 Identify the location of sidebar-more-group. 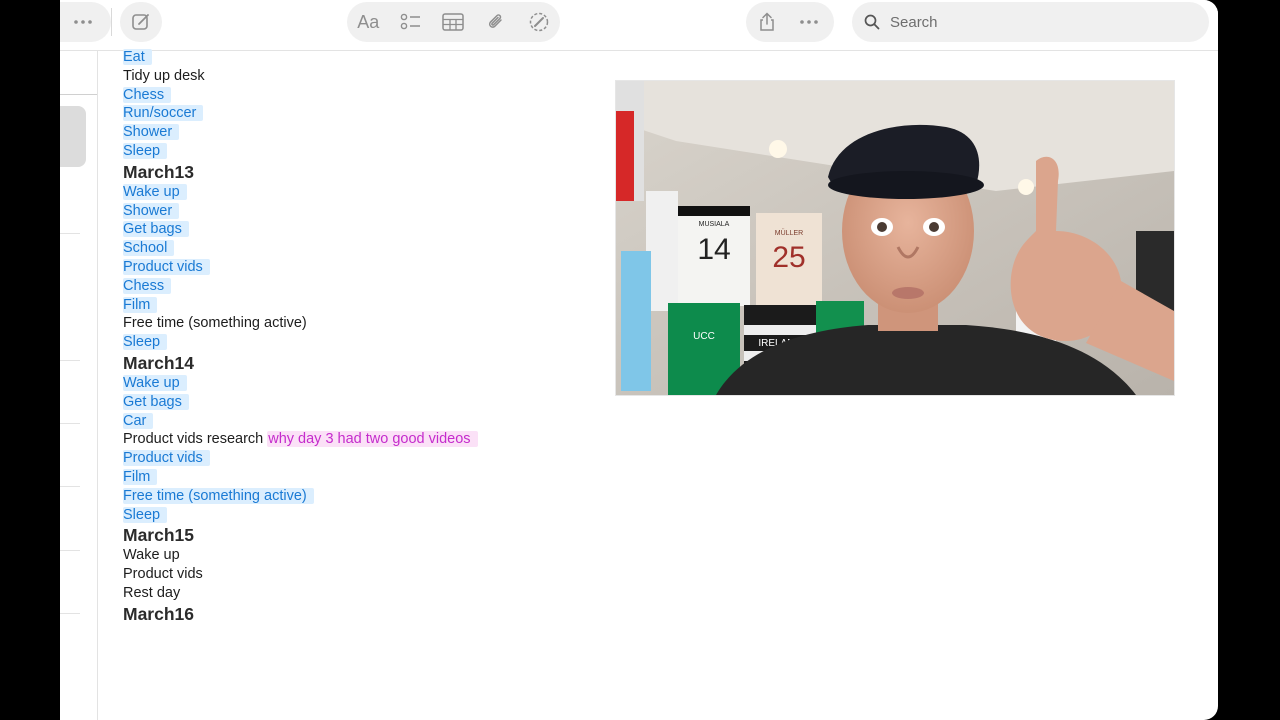
(85, 22).